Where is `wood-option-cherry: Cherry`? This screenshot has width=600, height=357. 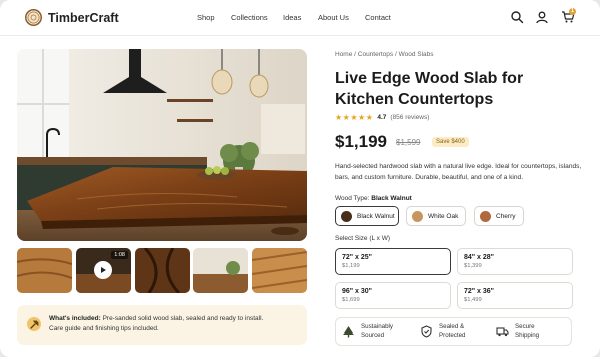
wood-option-cherry: Cherry is located at coordinates (499, 216).